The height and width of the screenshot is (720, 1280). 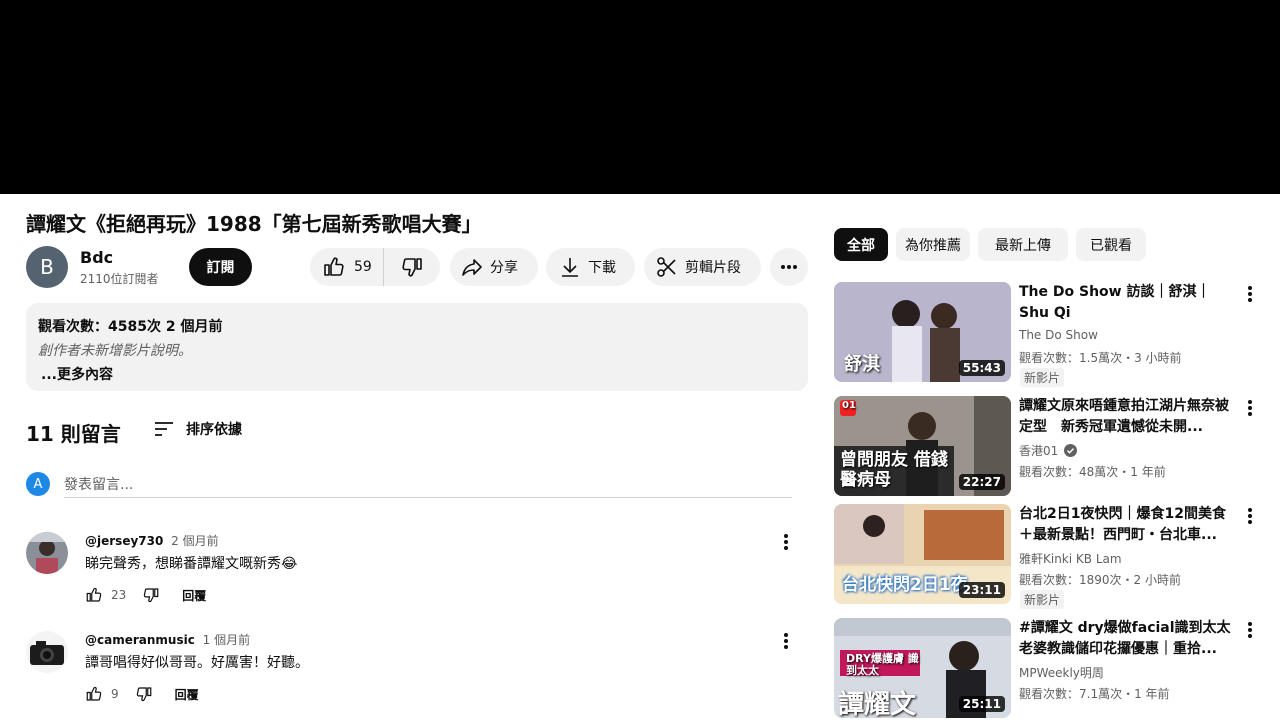 What do you see at coordinates (1111, 244) in the screenshot?
I see `chip-watched: 已觀看` at bounding box center [1111, 244].